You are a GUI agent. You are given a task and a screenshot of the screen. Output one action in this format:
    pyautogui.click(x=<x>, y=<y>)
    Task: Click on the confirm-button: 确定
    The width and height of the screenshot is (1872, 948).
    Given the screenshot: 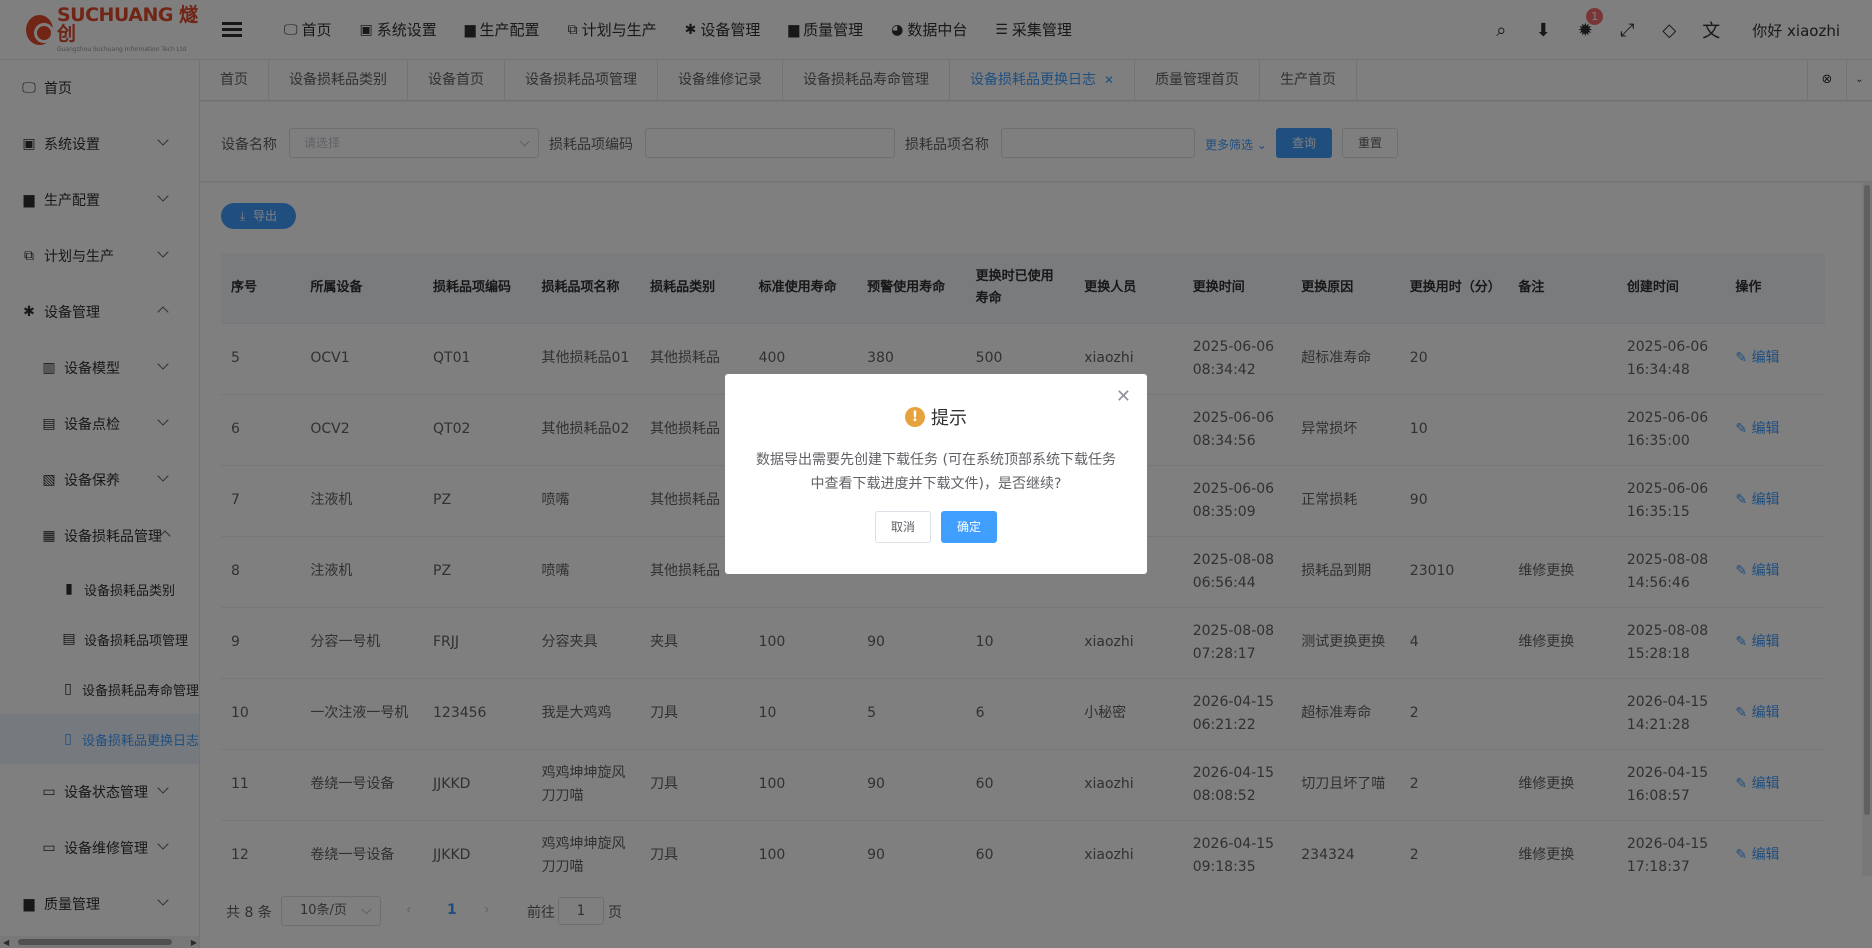 What is the action you would take?
    pyautogui.click(x=969, y=527)
    